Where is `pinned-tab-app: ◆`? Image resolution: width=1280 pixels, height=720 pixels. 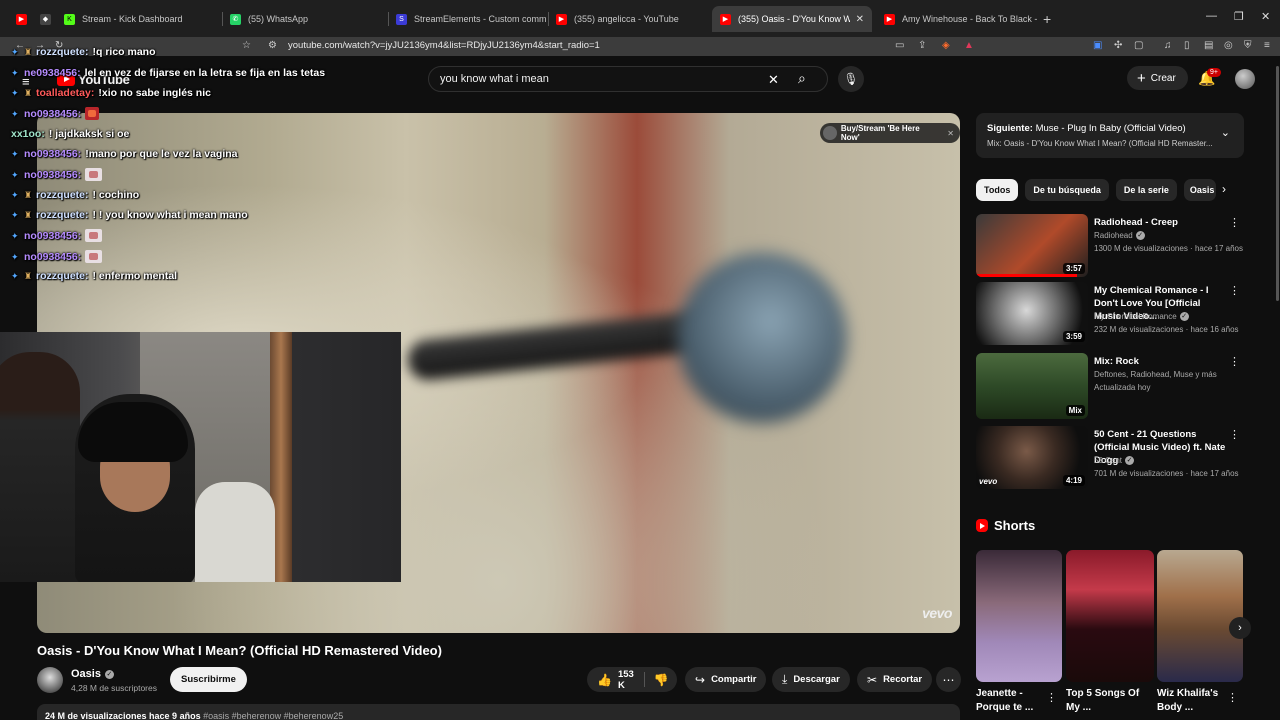
pinned-tab-app: ◆ is located at coordinates (44, 19).